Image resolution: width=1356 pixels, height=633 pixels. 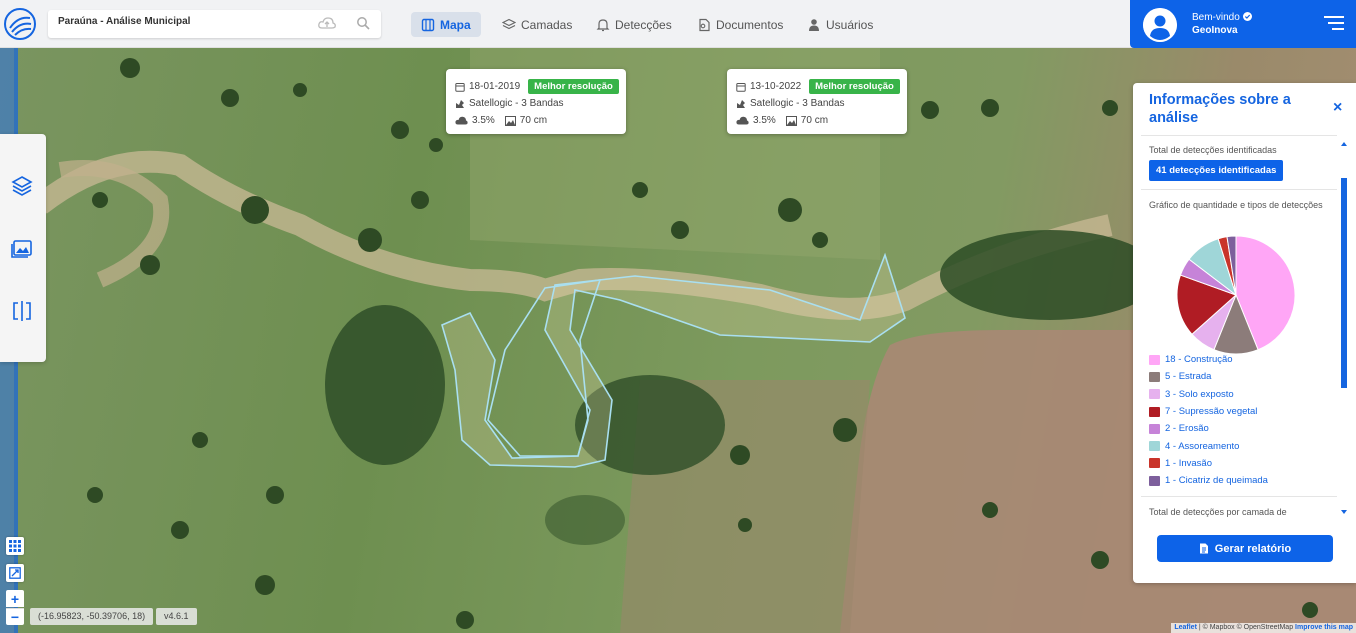 What do you see at coordinates (176, 616) in the screenshot?
I see `version-label: v4.6.1` at bounding box center [176, 616].